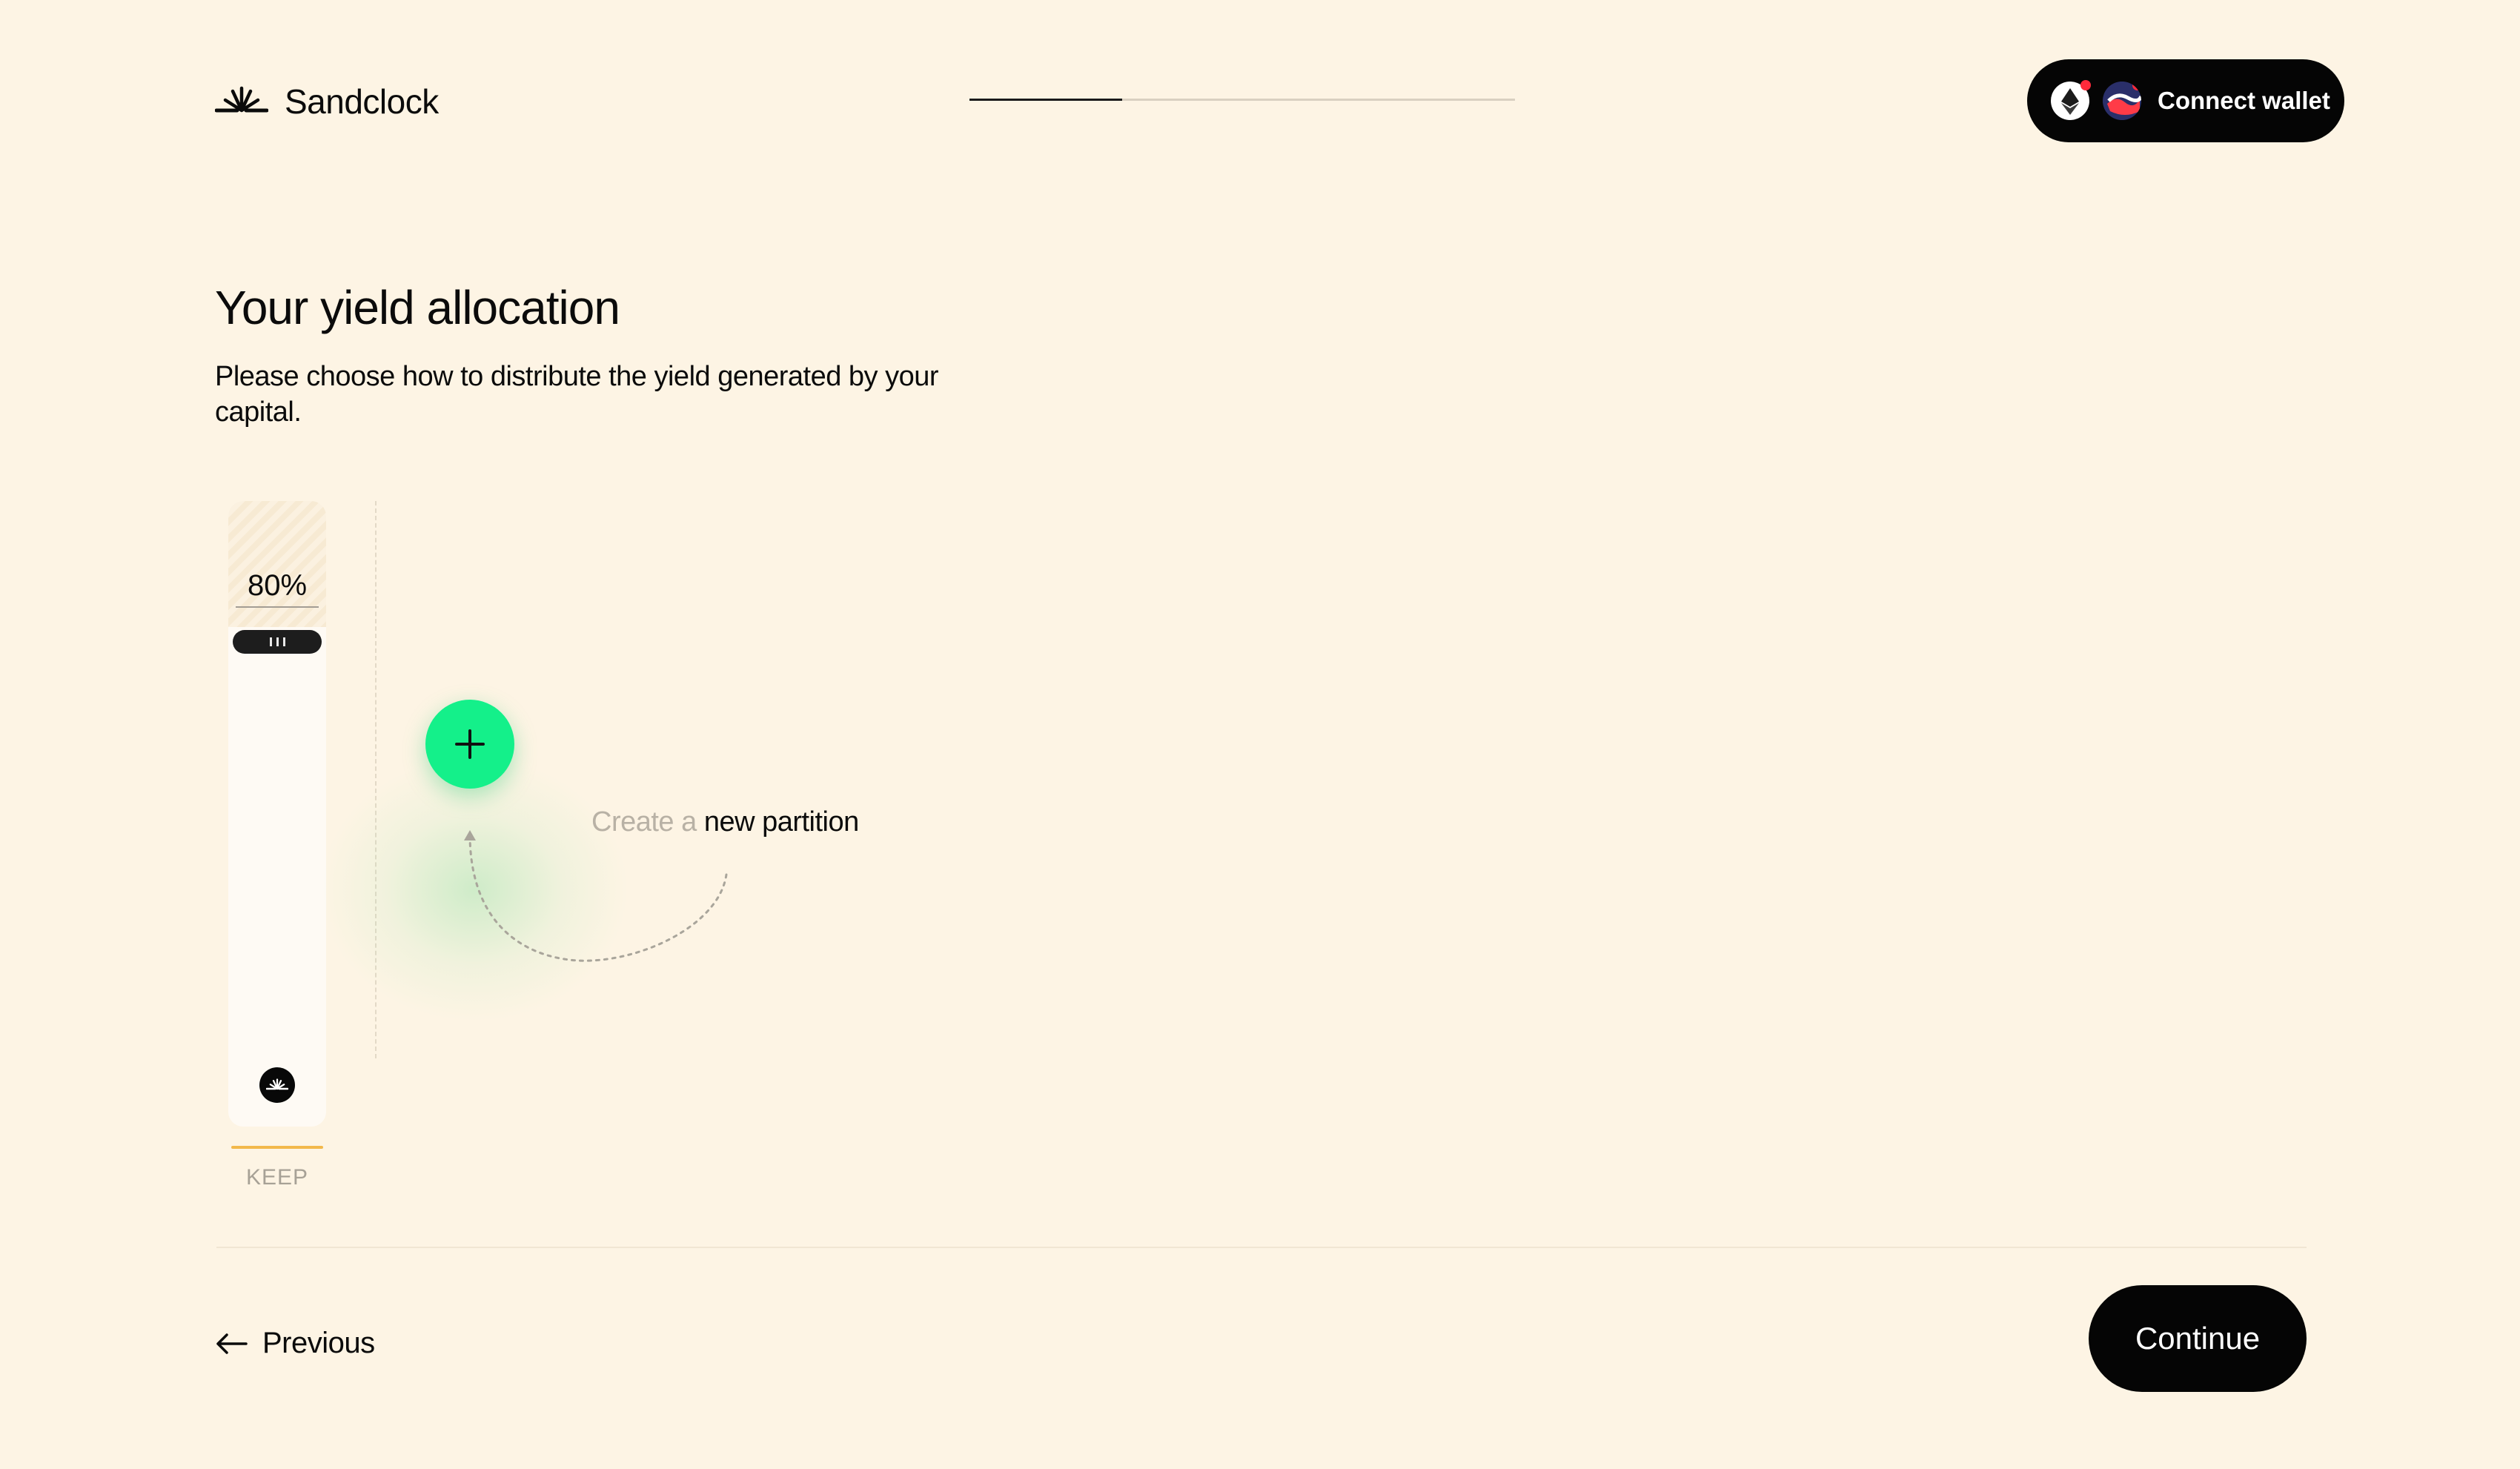  What do you see at coordinates (1262, 1247) in the screenshot?
I see `footer-divider` at bounding box center [1262, 1247].